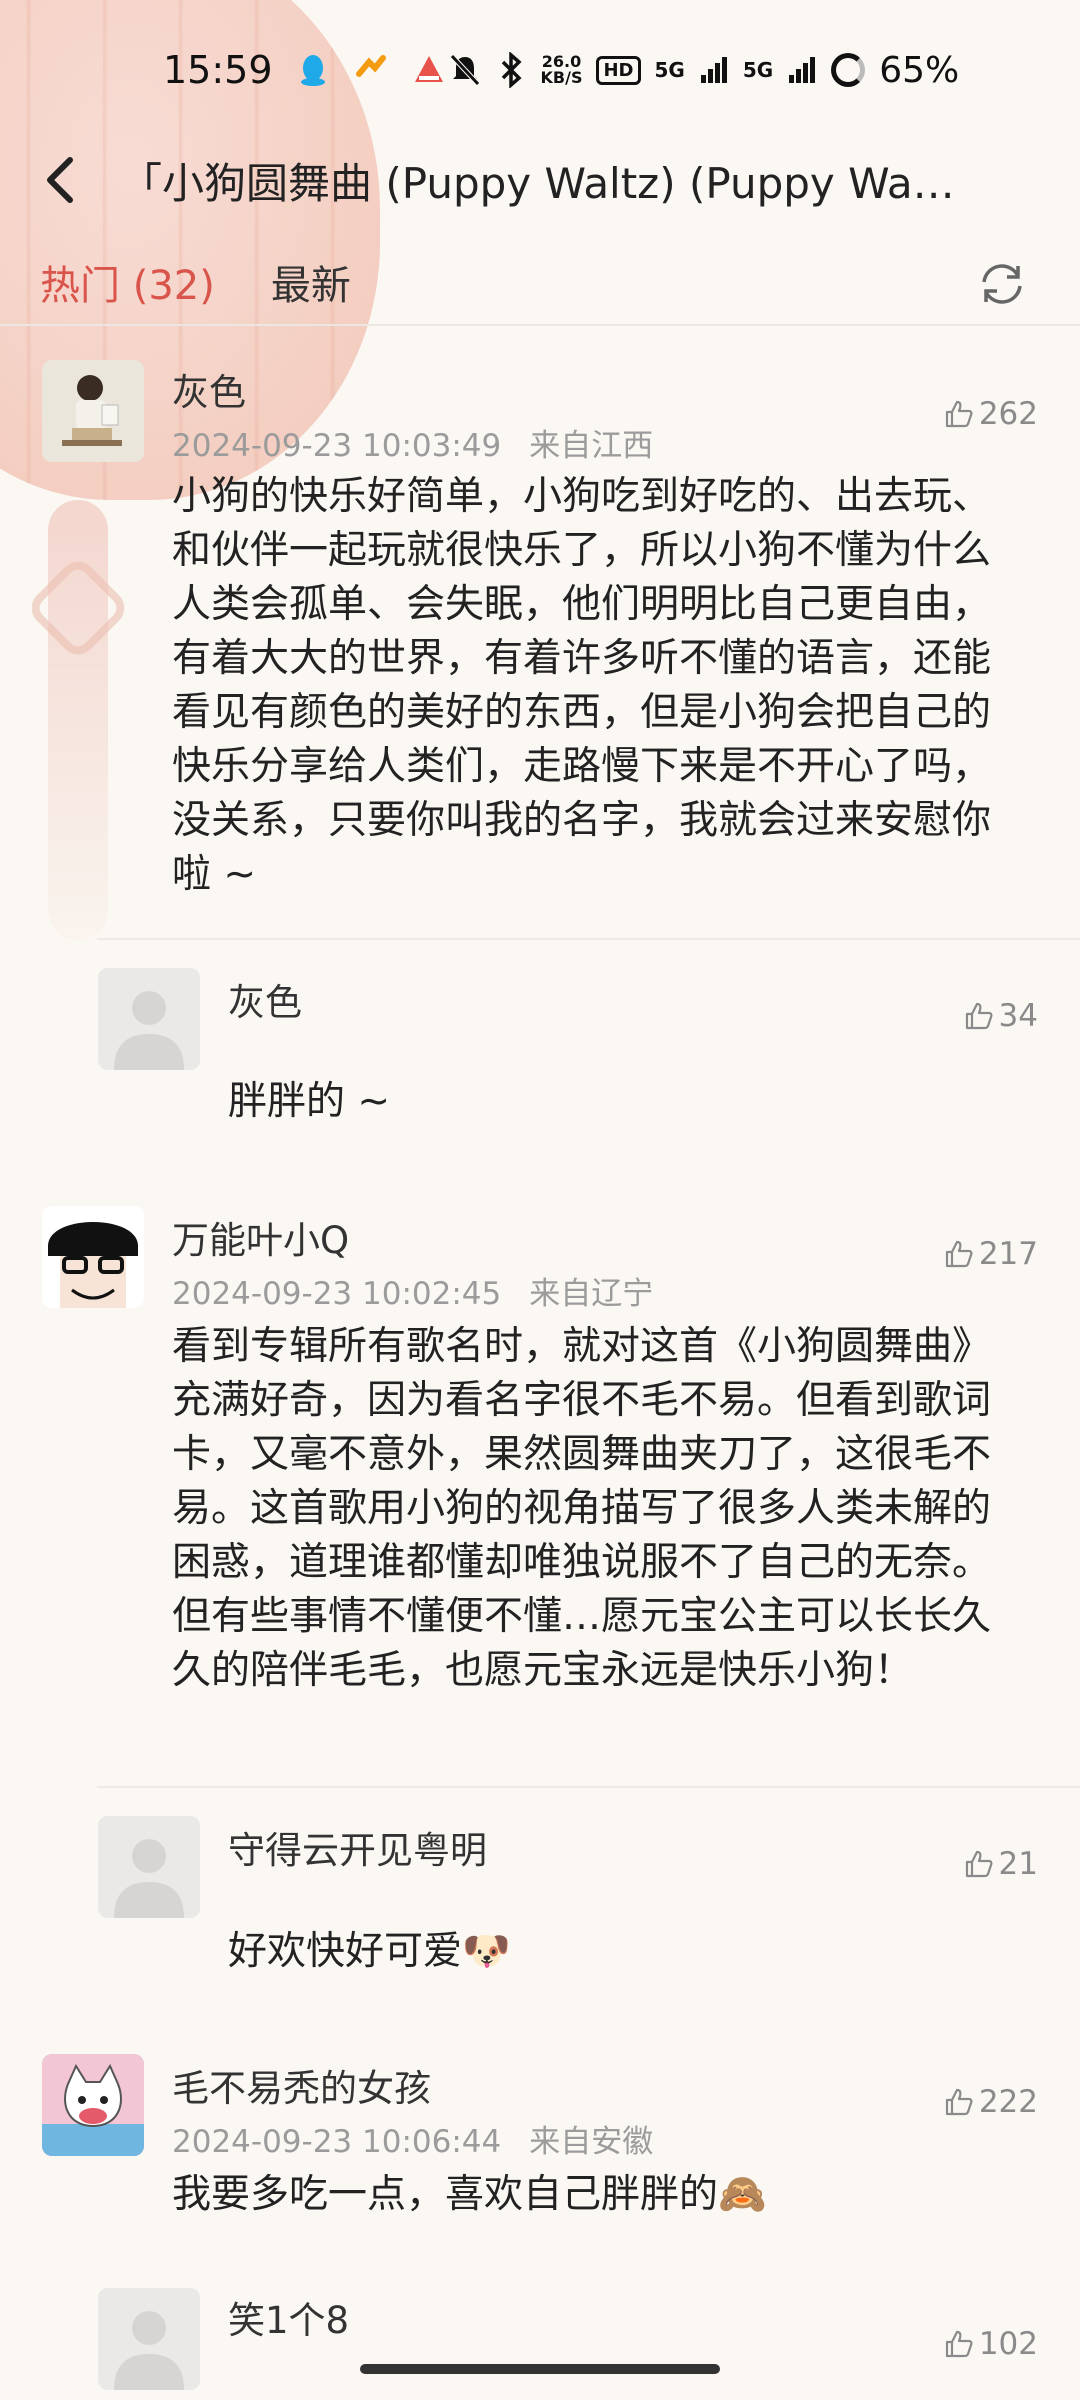 The height and width of the screenshot is (2400, 1080). I want to click on back-button, so click(60, 180).